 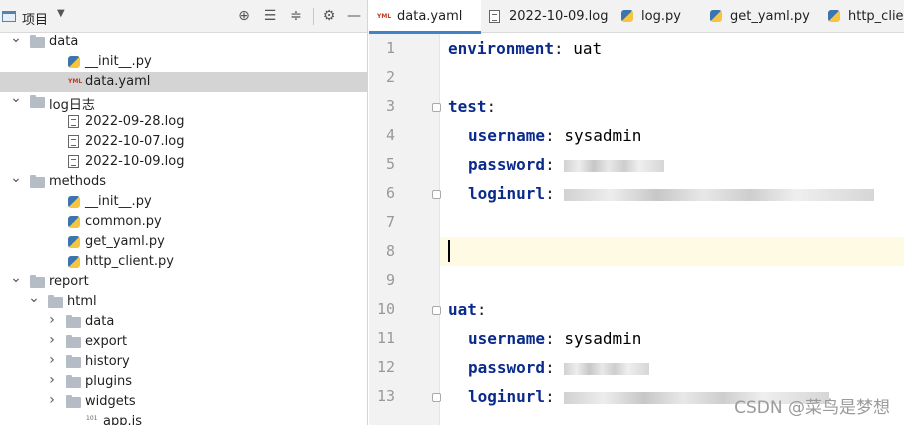 I want to click on line-number: 6, so click(x=390, y=193).